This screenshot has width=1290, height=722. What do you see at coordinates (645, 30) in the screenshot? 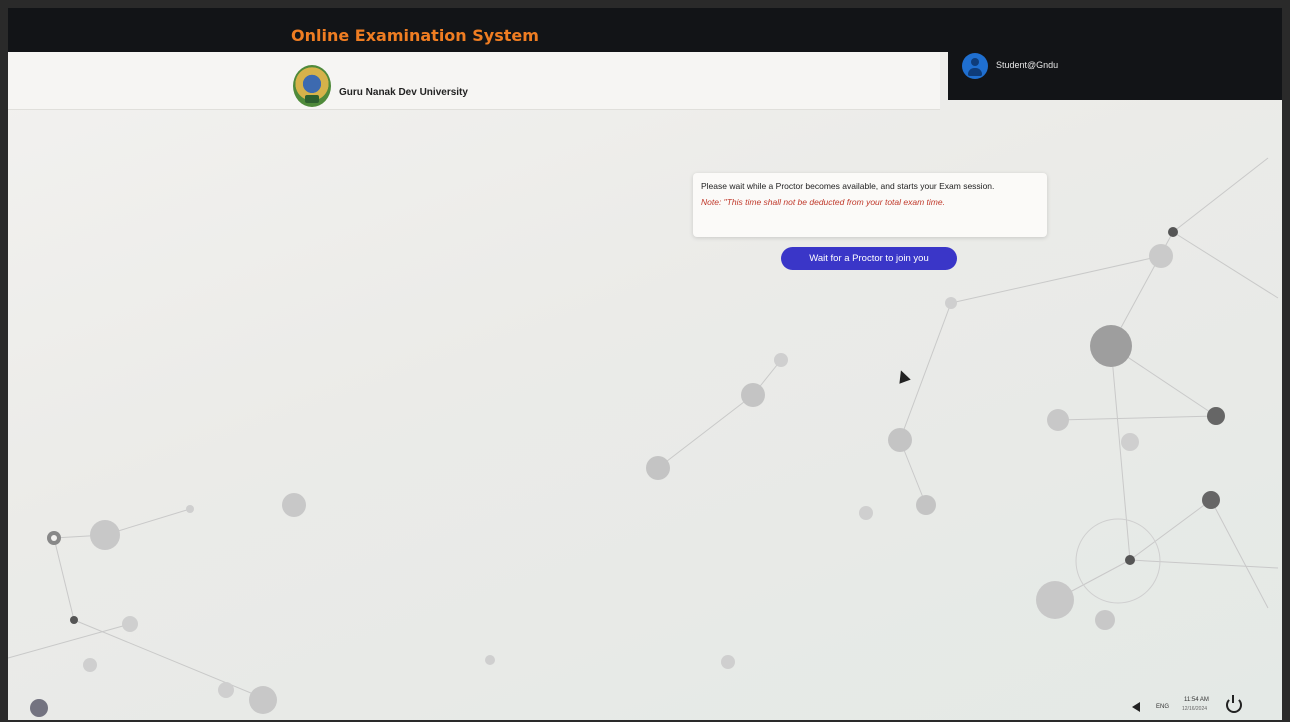
I see `top-navbar: Online Examination System` at bounding box center [645, 30].